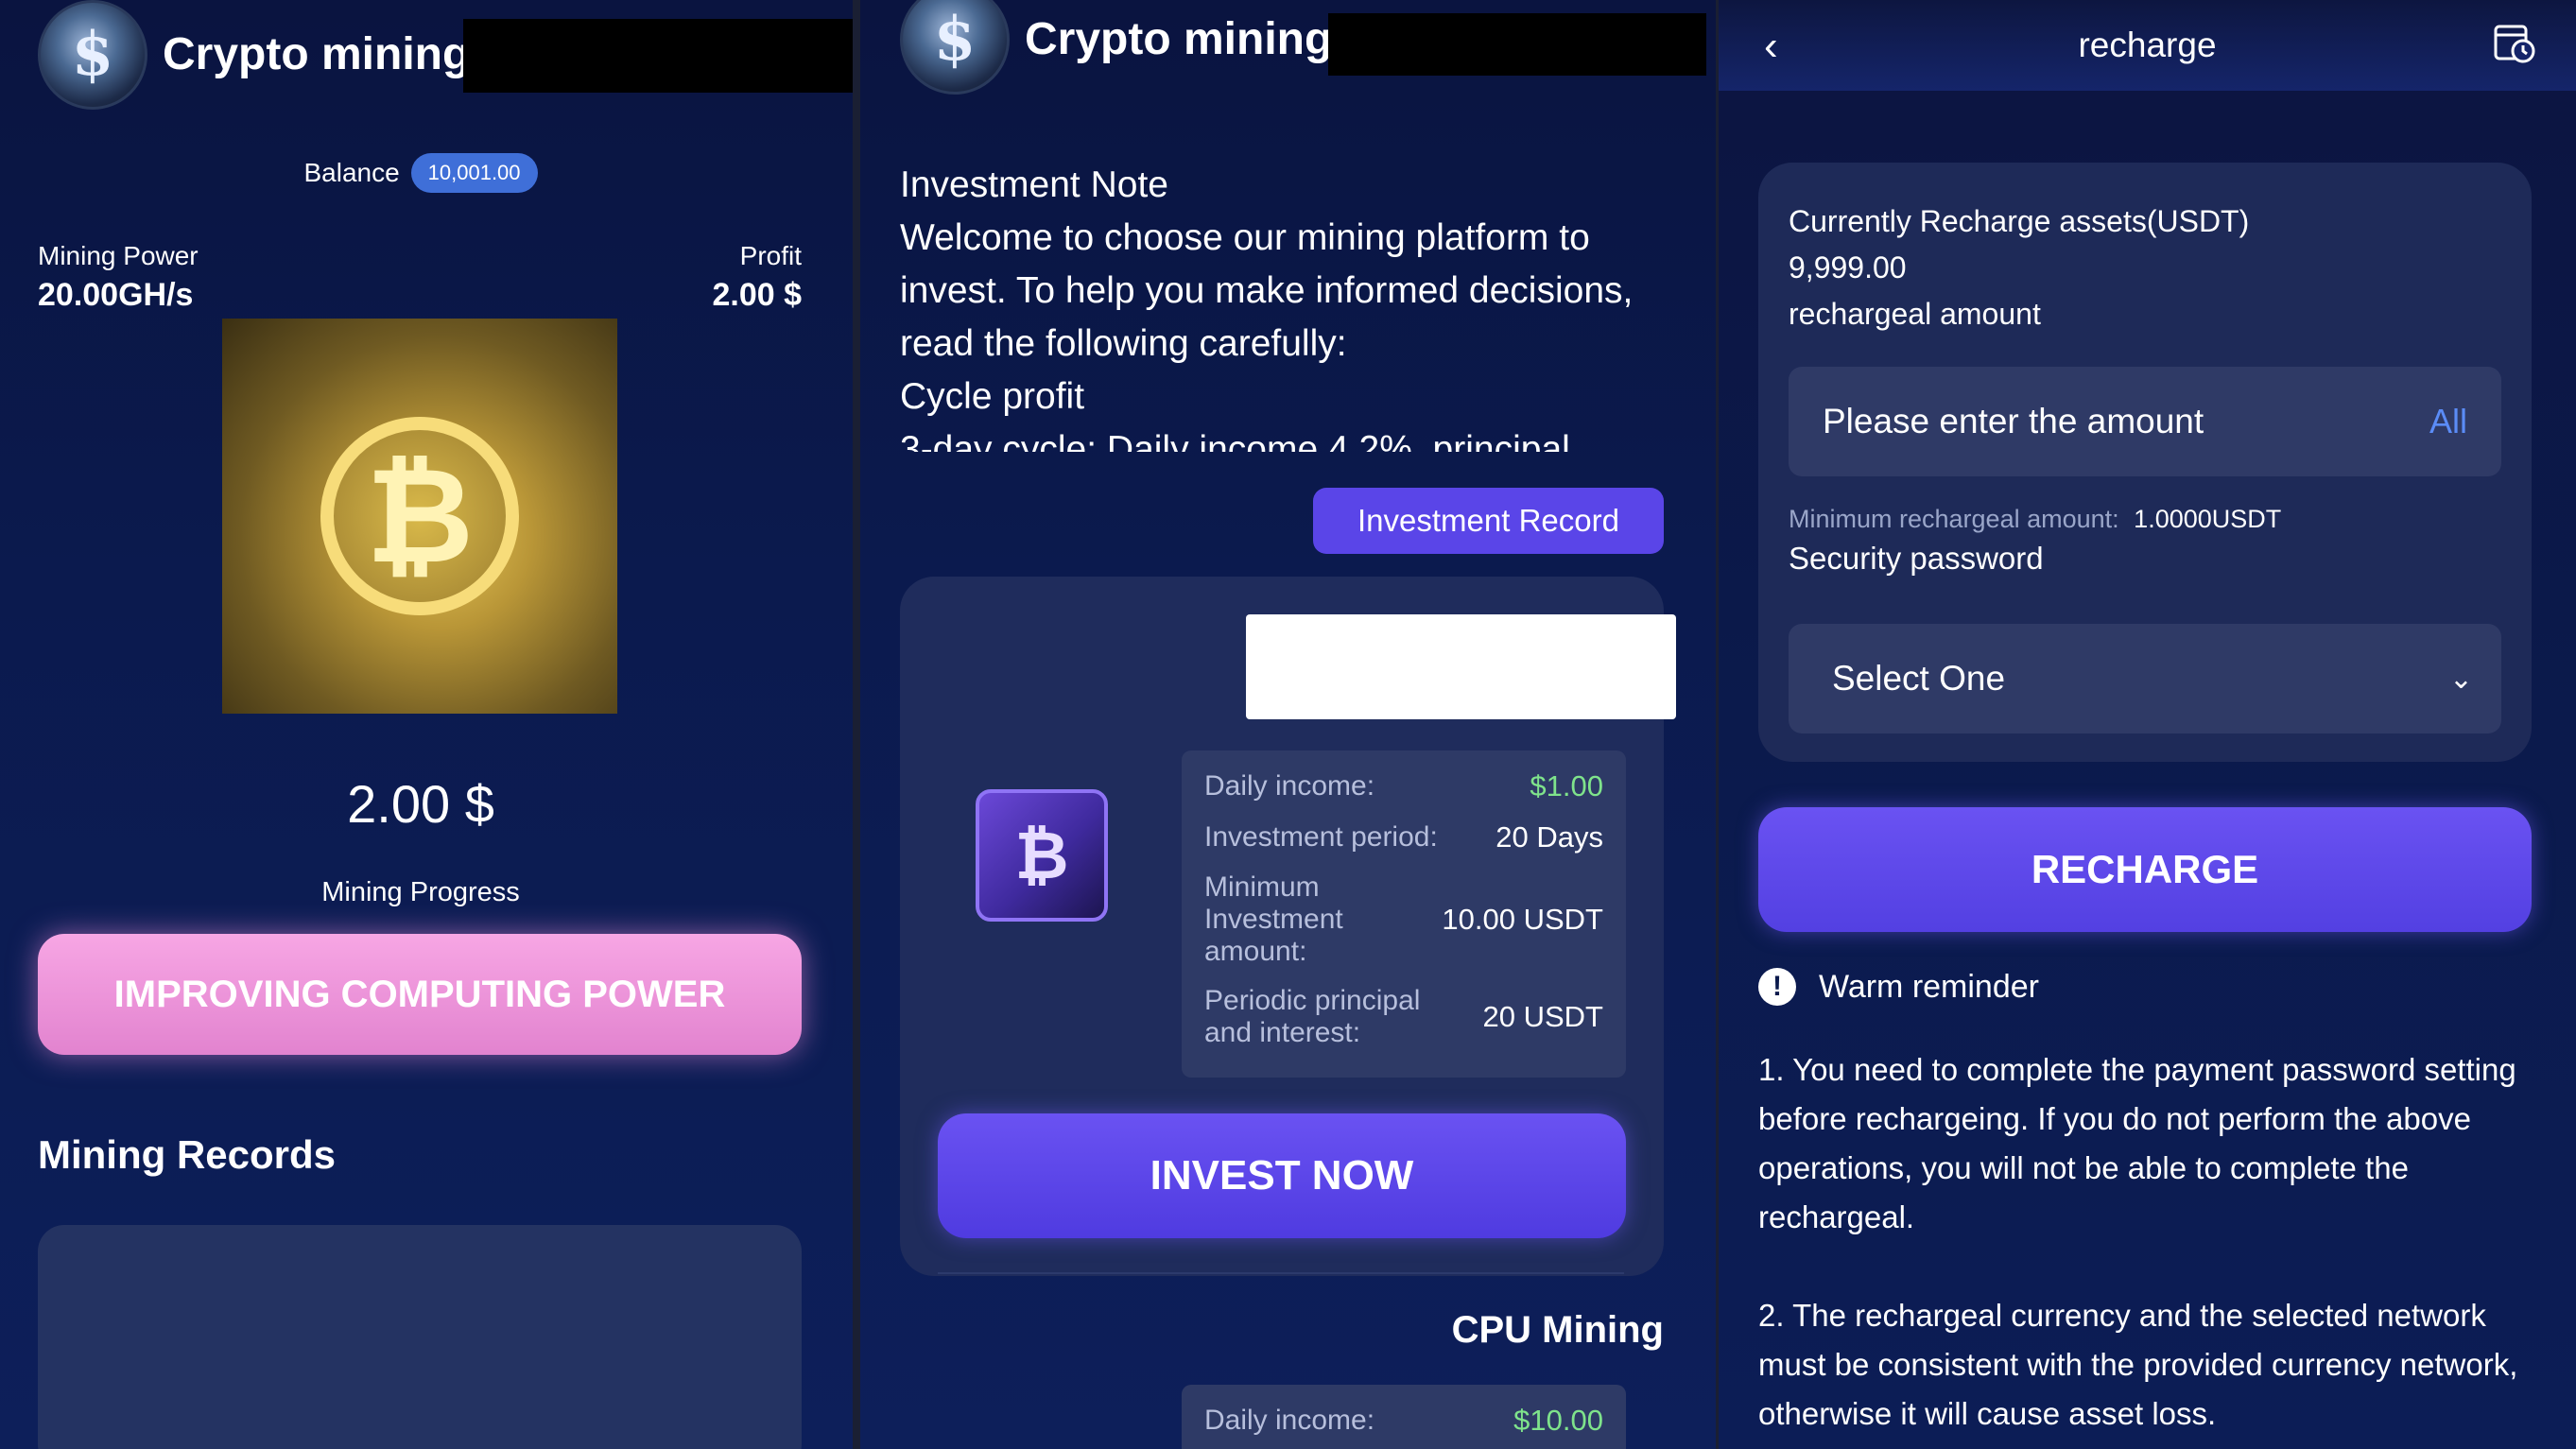 This screenshot has height=1449, width=2576. Describe the element at coordinates (2448, 422) in the screenshot. I see `all-button: All` at that location.